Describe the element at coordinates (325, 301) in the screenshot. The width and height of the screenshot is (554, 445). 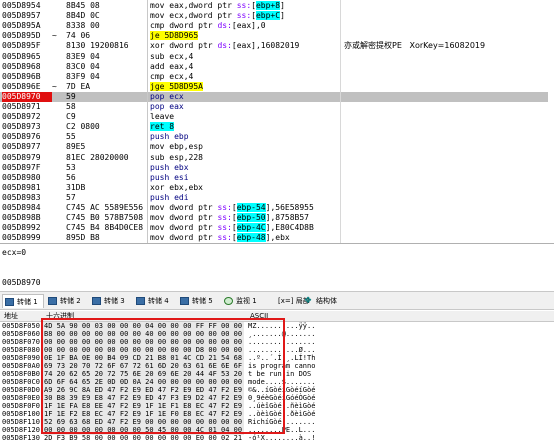
I see `tab-8: ❖ 结构体` at that location.